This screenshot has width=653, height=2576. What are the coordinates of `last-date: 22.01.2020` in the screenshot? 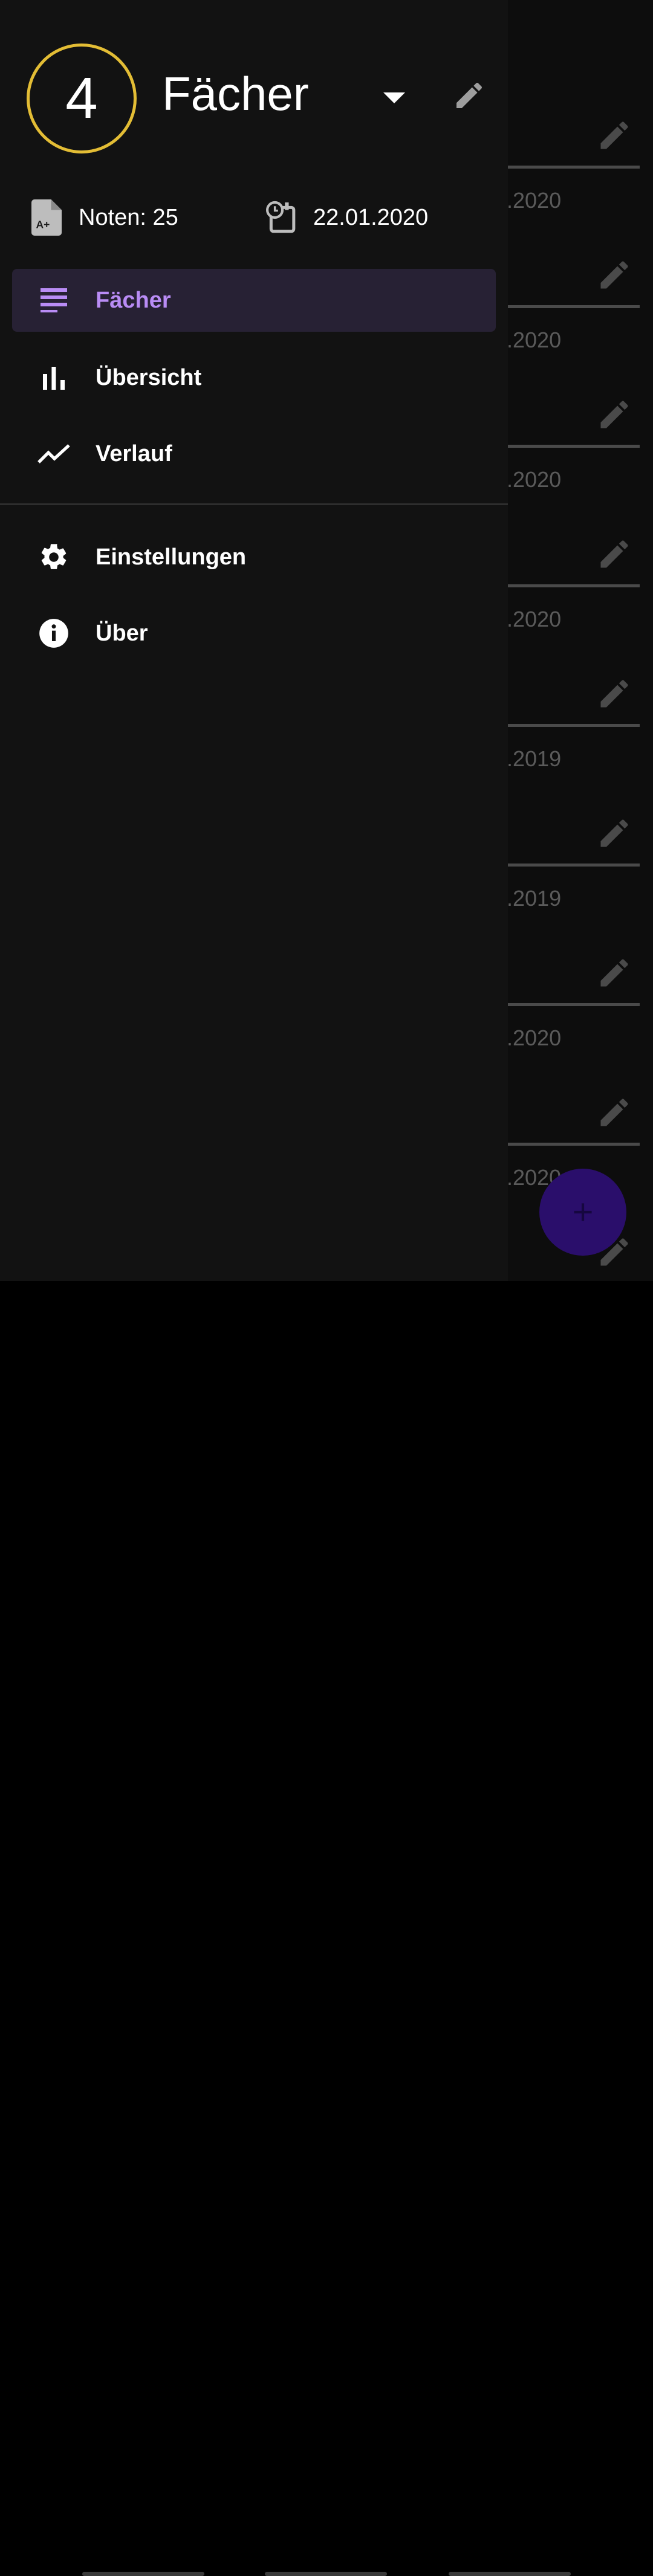 It's located at (371, 217).